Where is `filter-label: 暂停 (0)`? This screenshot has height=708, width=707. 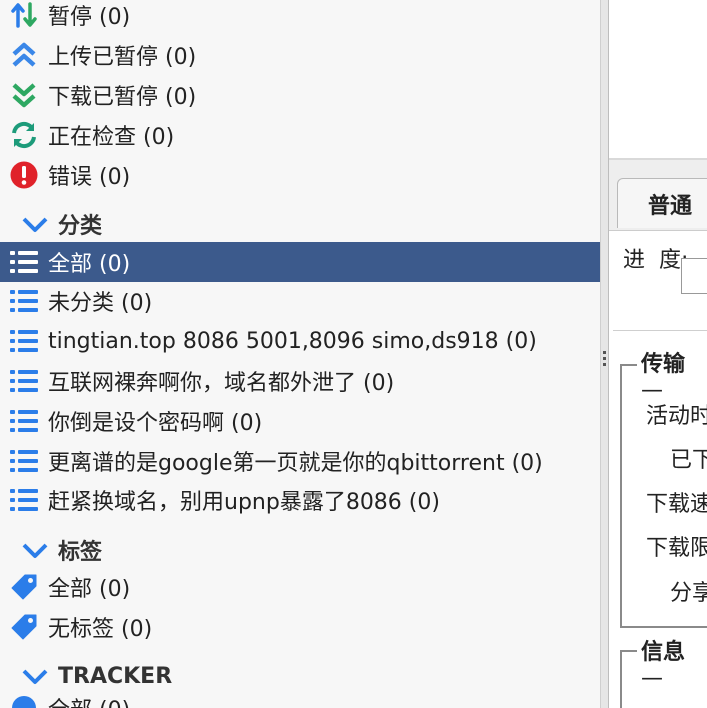
filter-label: 暂停 (0) is located at coordinates (89, 17).